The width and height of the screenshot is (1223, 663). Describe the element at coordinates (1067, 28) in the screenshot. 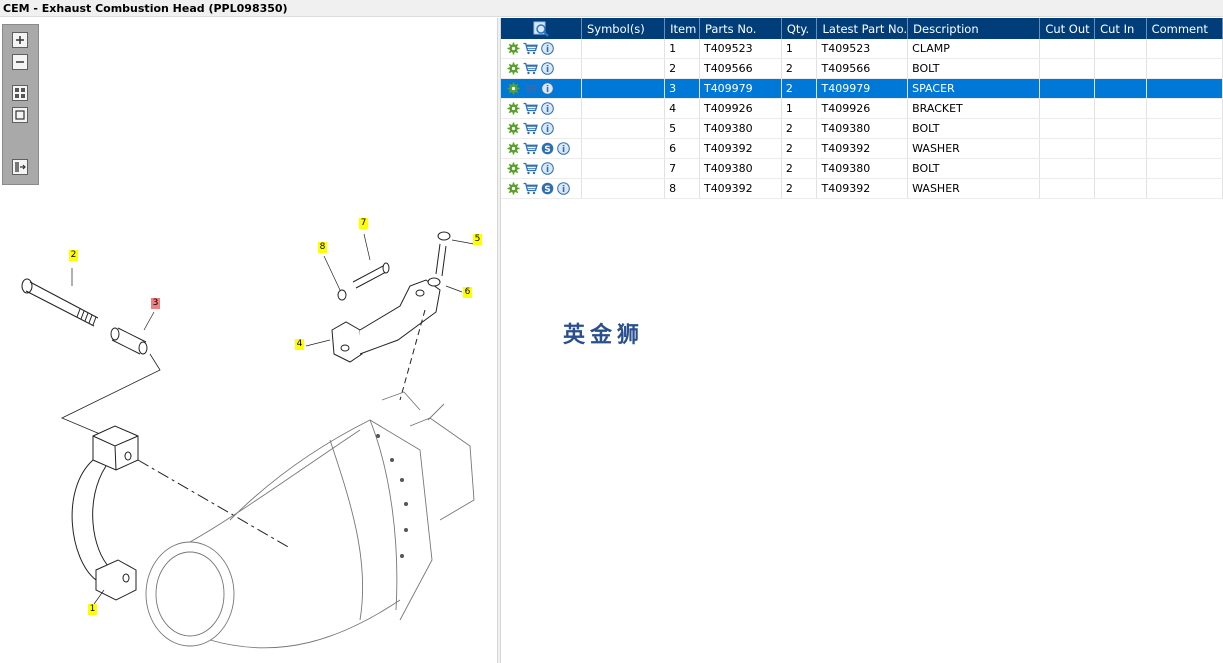

I see `column-cut-out: Cut Out` at that location.